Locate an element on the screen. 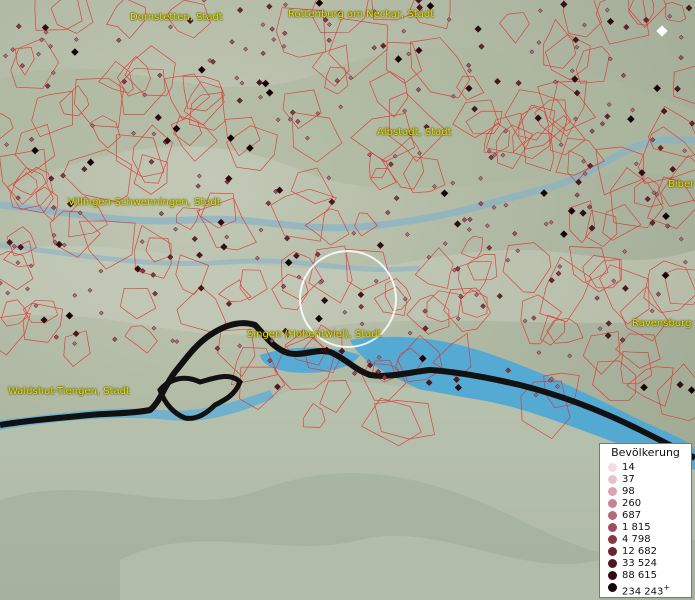 The height and width of the screenshot is (600, 695). city-label-rottenburg: Rottenburg am Neckar, Stadt is located at coordinates (361, 14).